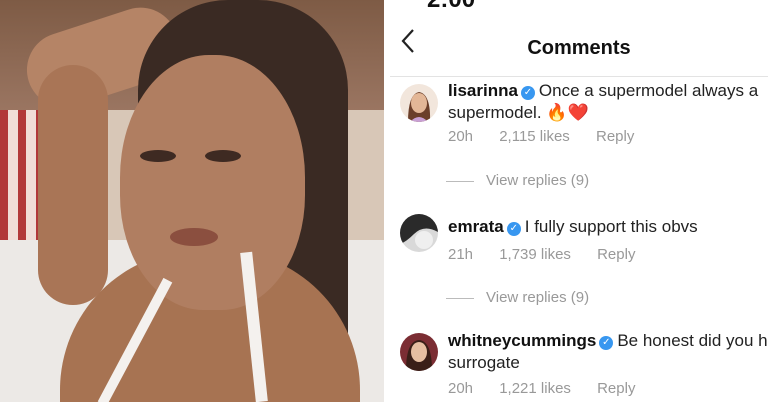 This screenshot has width=768, height=402. Describe the element at coordinates (535, 388) in the screenshot. I see `comment-likes: 1,221 likes` at that location.